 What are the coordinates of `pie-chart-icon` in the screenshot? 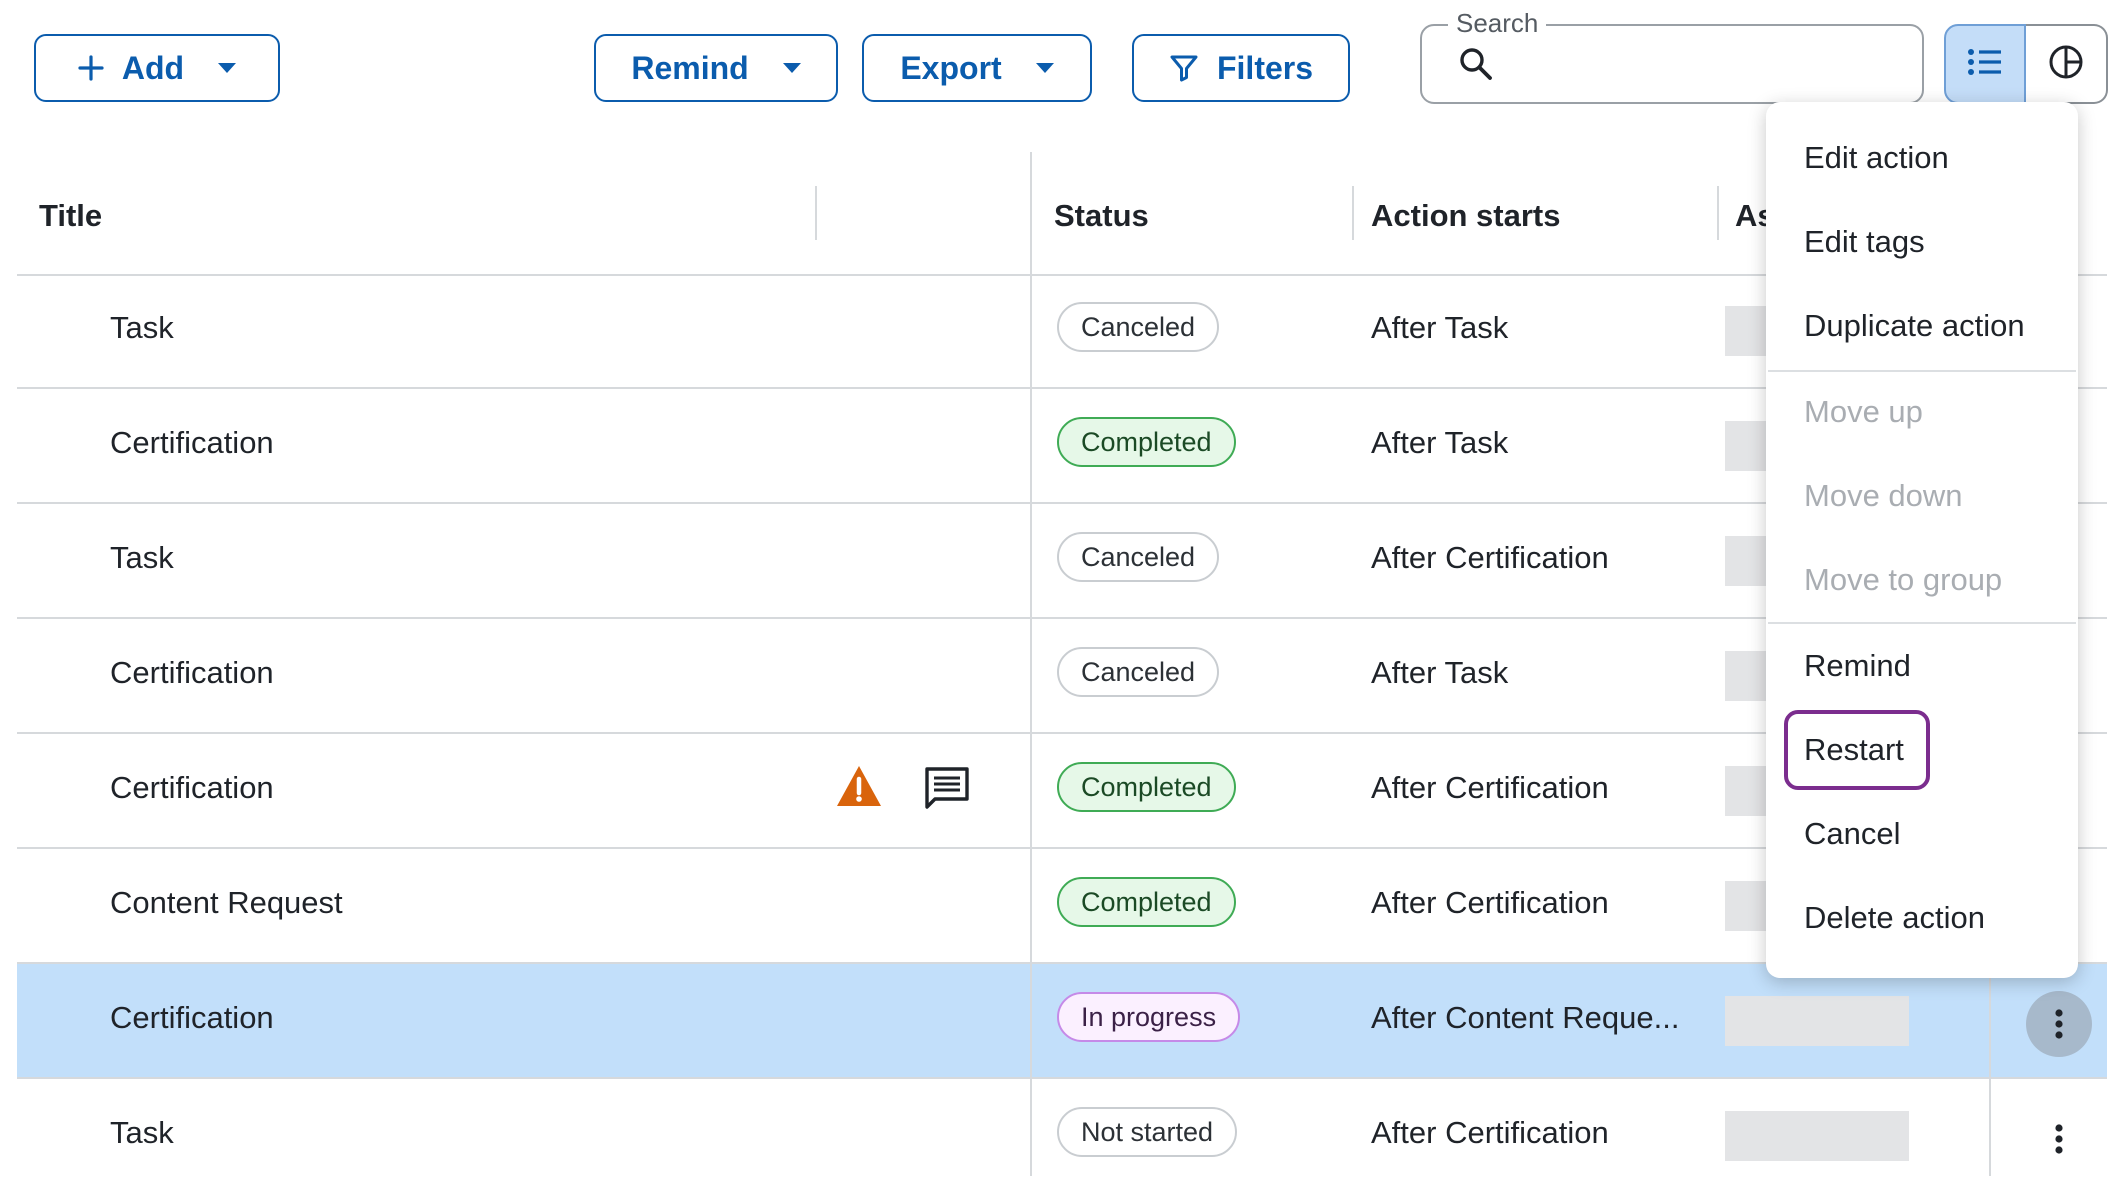 It's located at (2066, 64).